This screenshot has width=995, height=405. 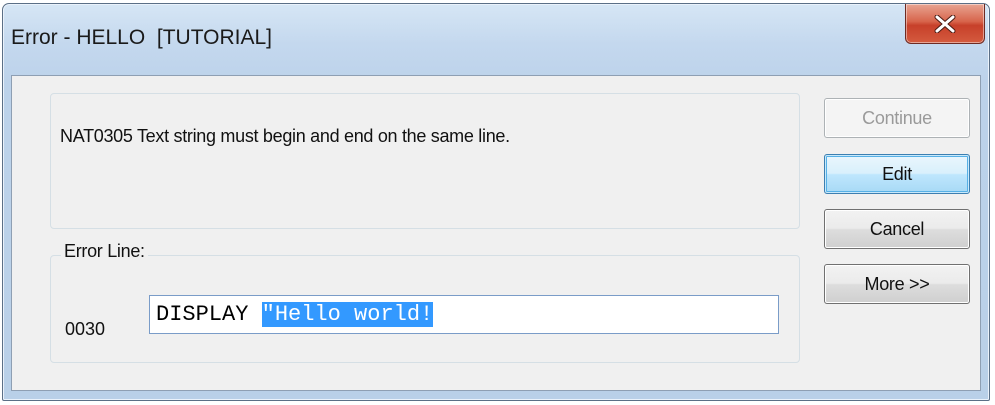 I want to click on close-button, so click(x=945, y=24).